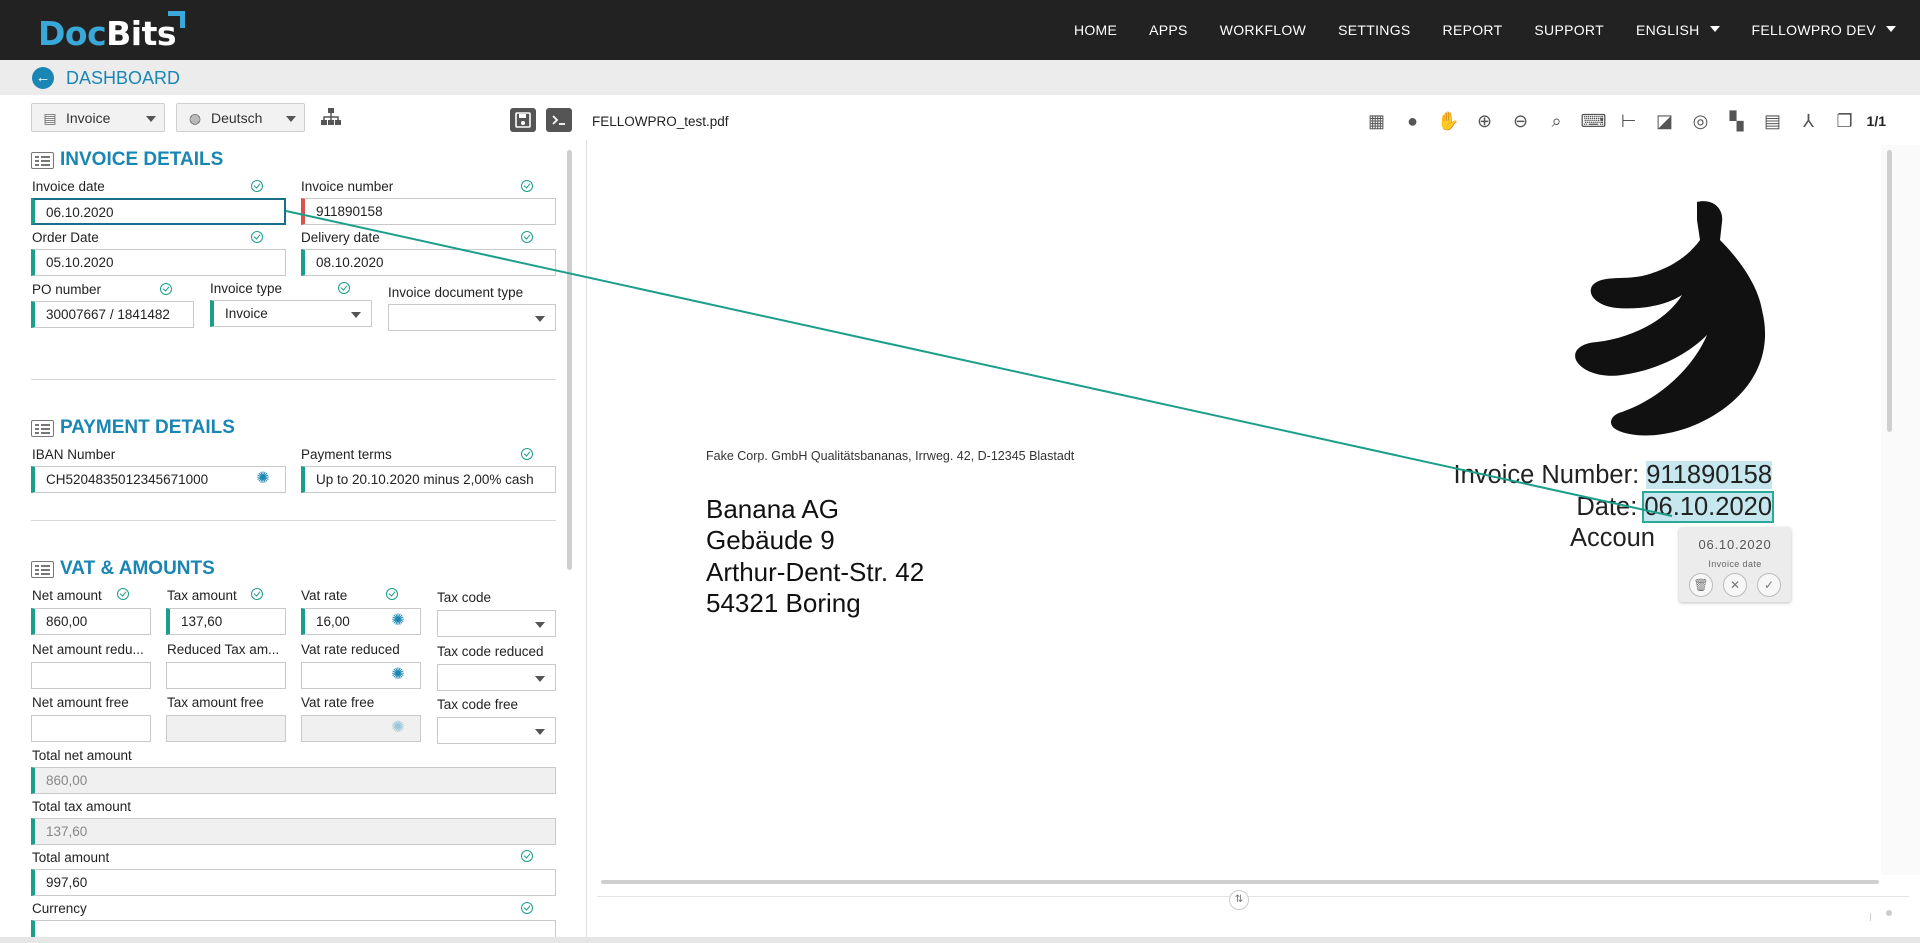 Image resolution: width=1920 pixels, height=943 pixels. What do you see at coordinates (1809, 121) in the screenshot?
I see `merge-icon: ⅄` at bounding box center [1809, 121].